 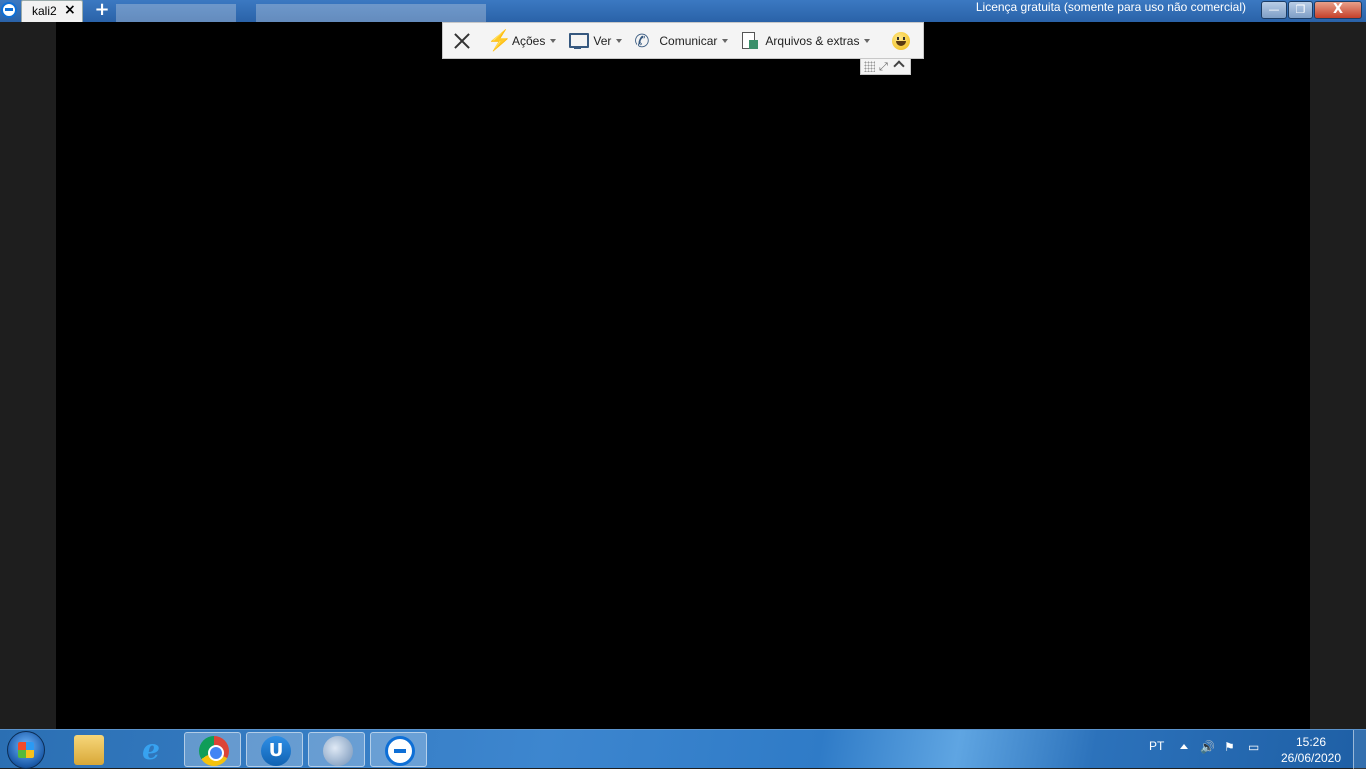 I want to click on menu-ver: Ver, so click(x=595, y=41).